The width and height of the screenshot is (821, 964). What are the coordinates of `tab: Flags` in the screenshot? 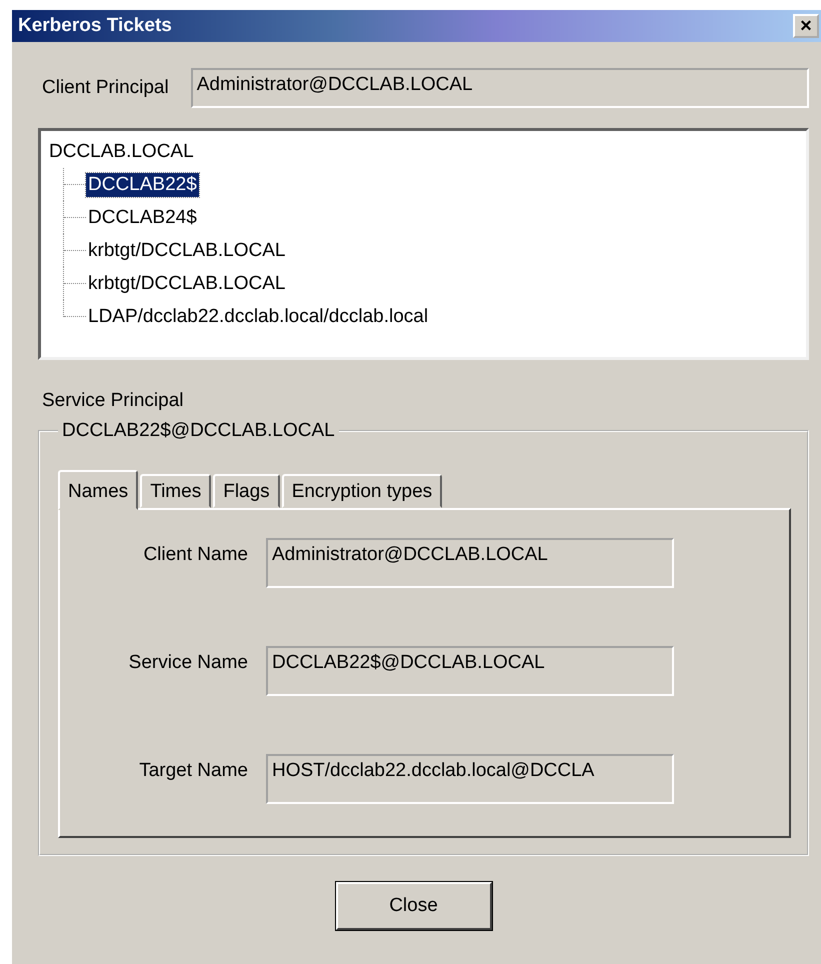 It's located at (246, 491).